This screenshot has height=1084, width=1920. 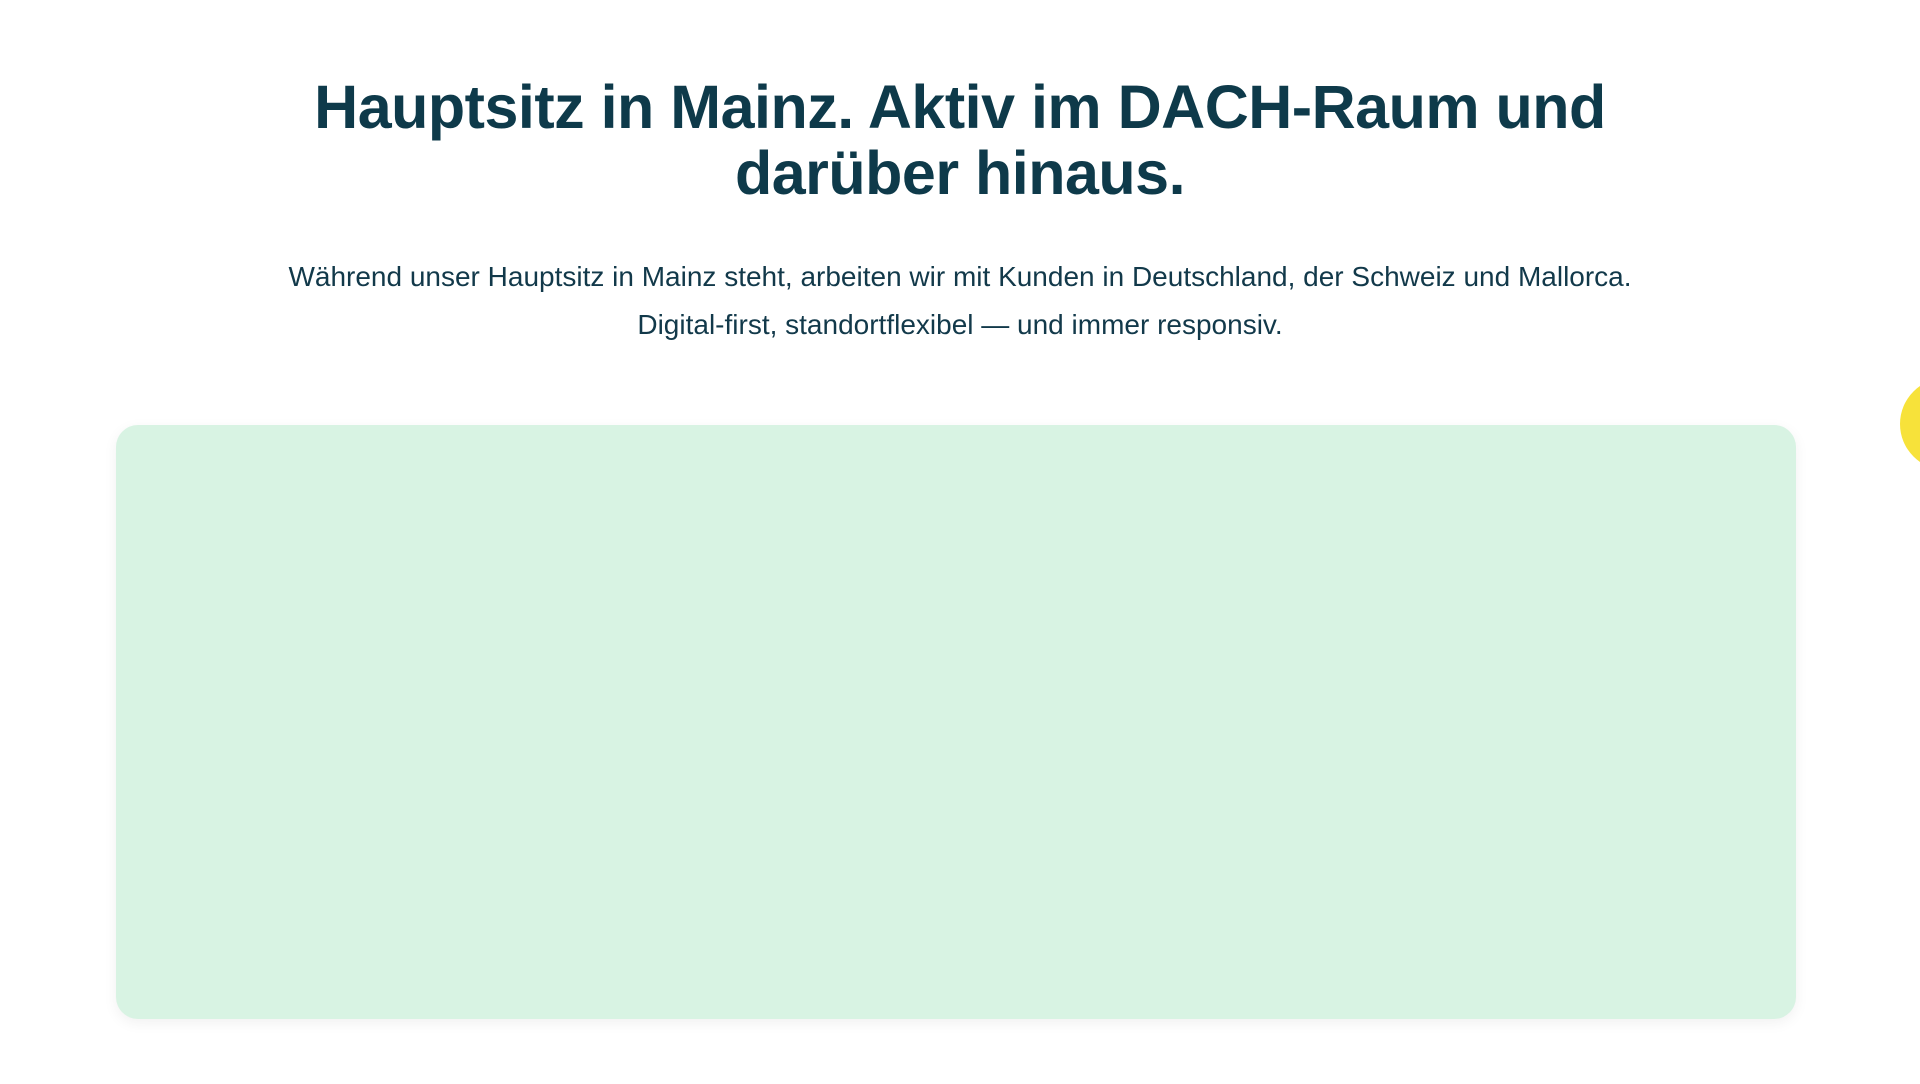 I want to click on floating-action-button, so click(x=1910, y=424).